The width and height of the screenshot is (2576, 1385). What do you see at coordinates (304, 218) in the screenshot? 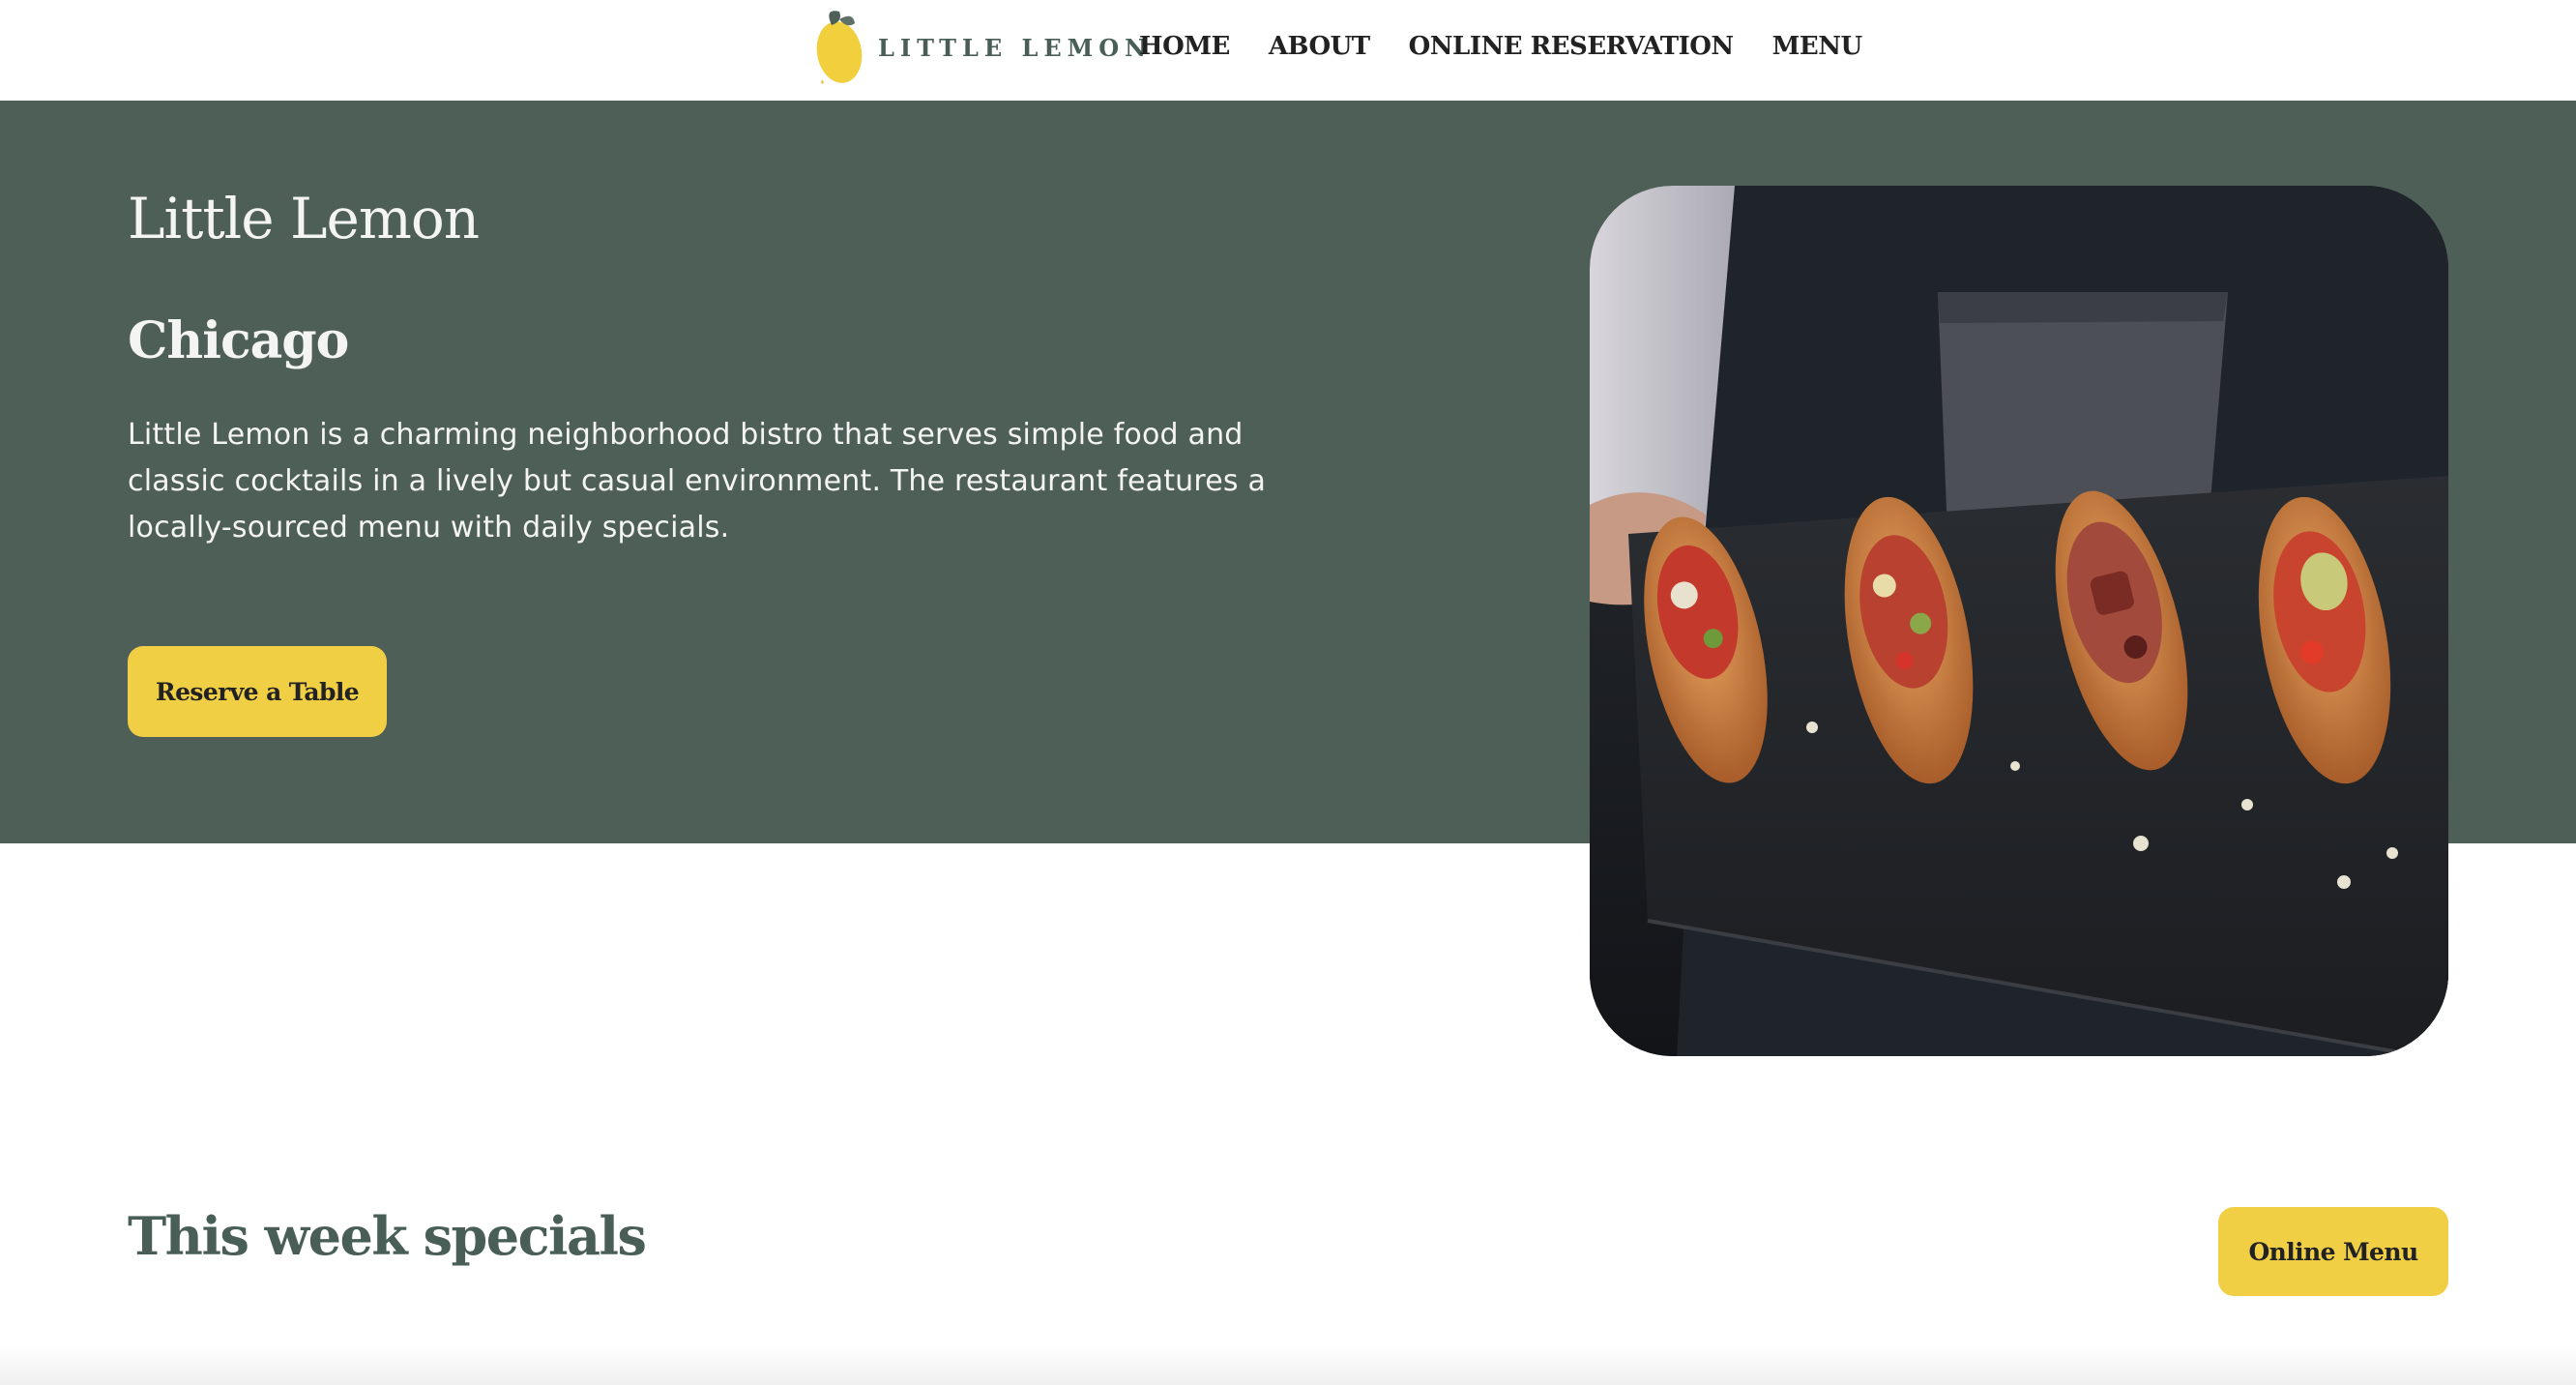
I see `hero-title: Little Lemon` at bounding box center [304, 218].